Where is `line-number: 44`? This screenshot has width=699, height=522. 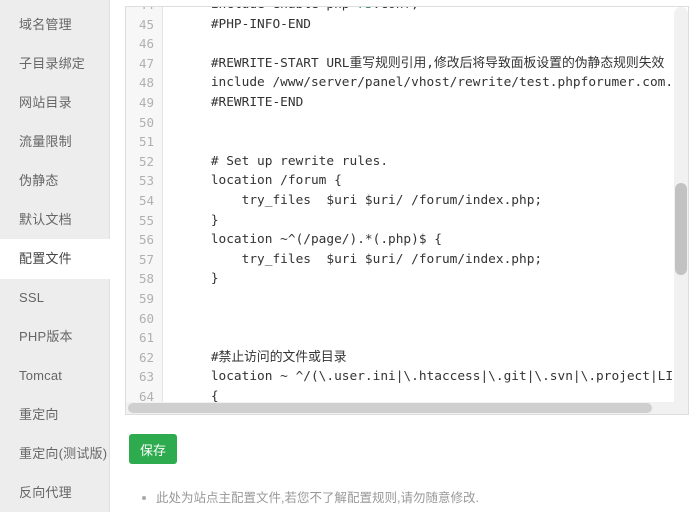
line-number: 44 is located at coordinates (144, 11).